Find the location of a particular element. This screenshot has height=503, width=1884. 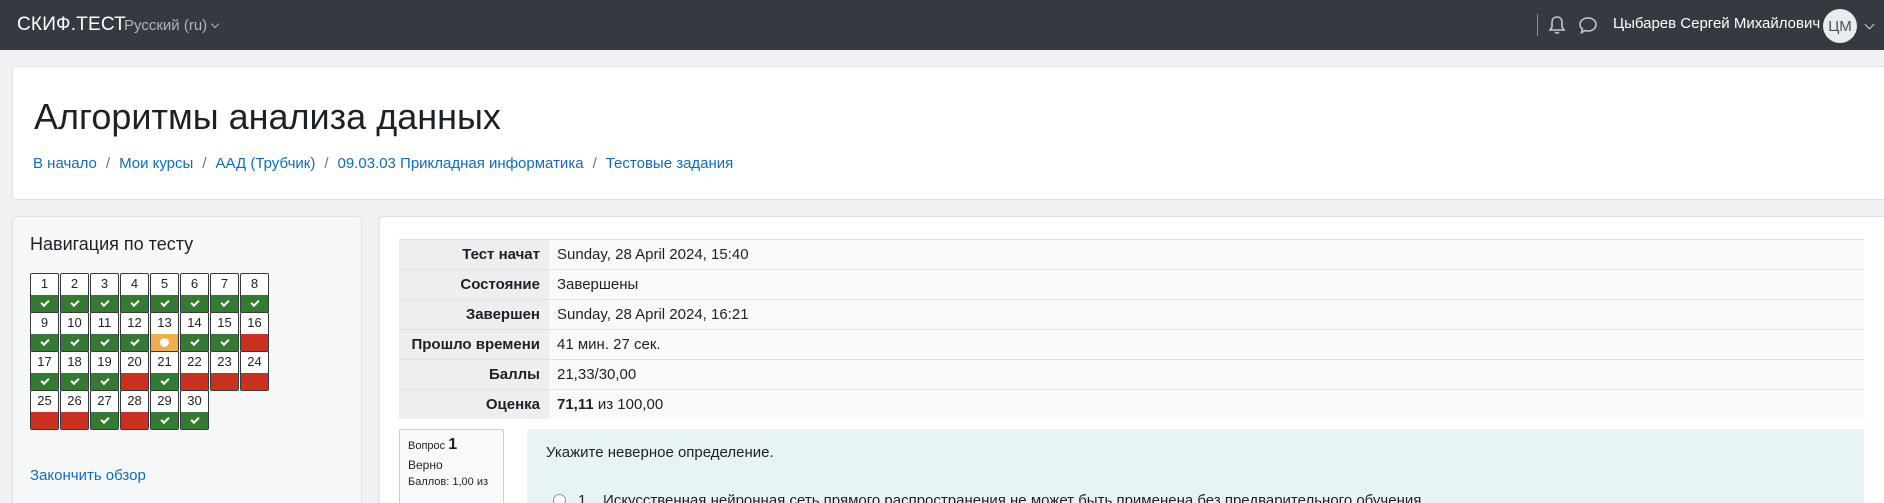

breadcrumb-my-courses: Мои курсы is located at coordinates (156, 163).